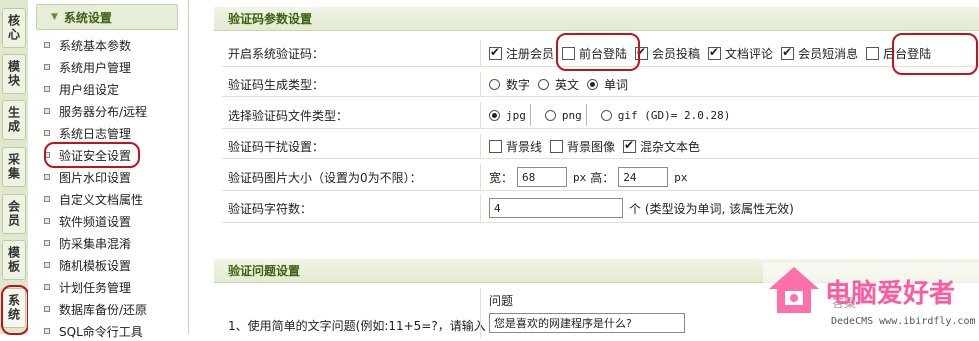 The image size is (979, 341). Describe the element at coordinates (114, 287) in the screenshot. I see `menu-item: 计划任务管理` at that location.